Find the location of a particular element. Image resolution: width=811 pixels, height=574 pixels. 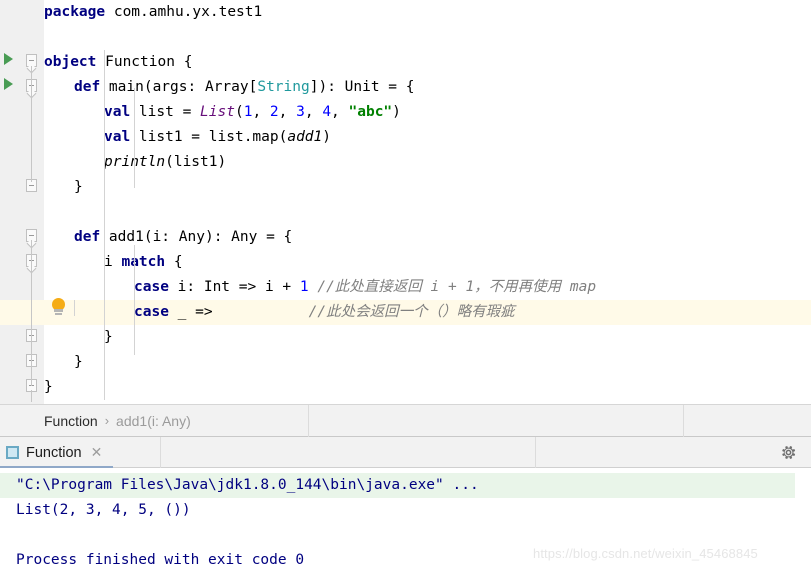

code-token-plain: { is located at coordinates (174, 262).